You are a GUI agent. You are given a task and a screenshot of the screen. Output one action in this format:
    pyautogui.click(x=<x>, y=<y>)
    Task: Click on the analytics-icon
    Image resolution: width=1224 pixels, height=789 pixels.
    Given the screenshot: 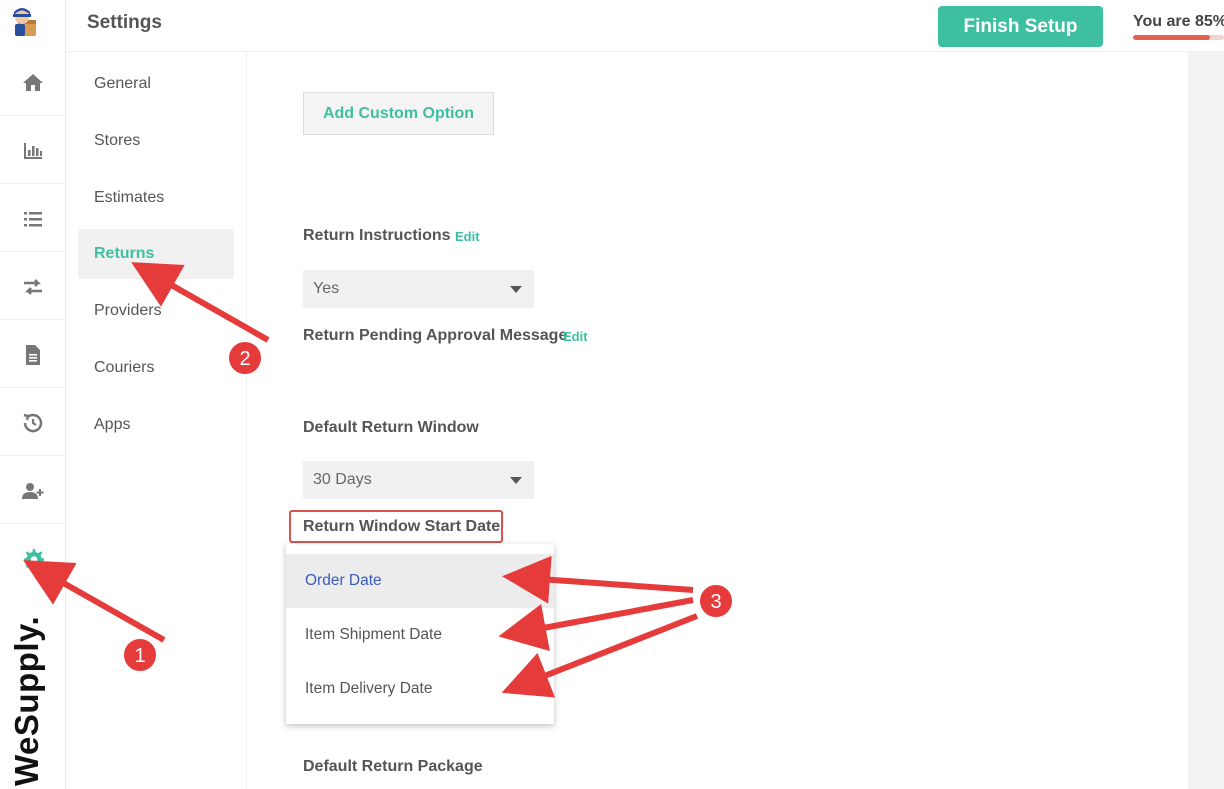 What is the action you would take?
    pyautogui.click(x=33, y=150)
    